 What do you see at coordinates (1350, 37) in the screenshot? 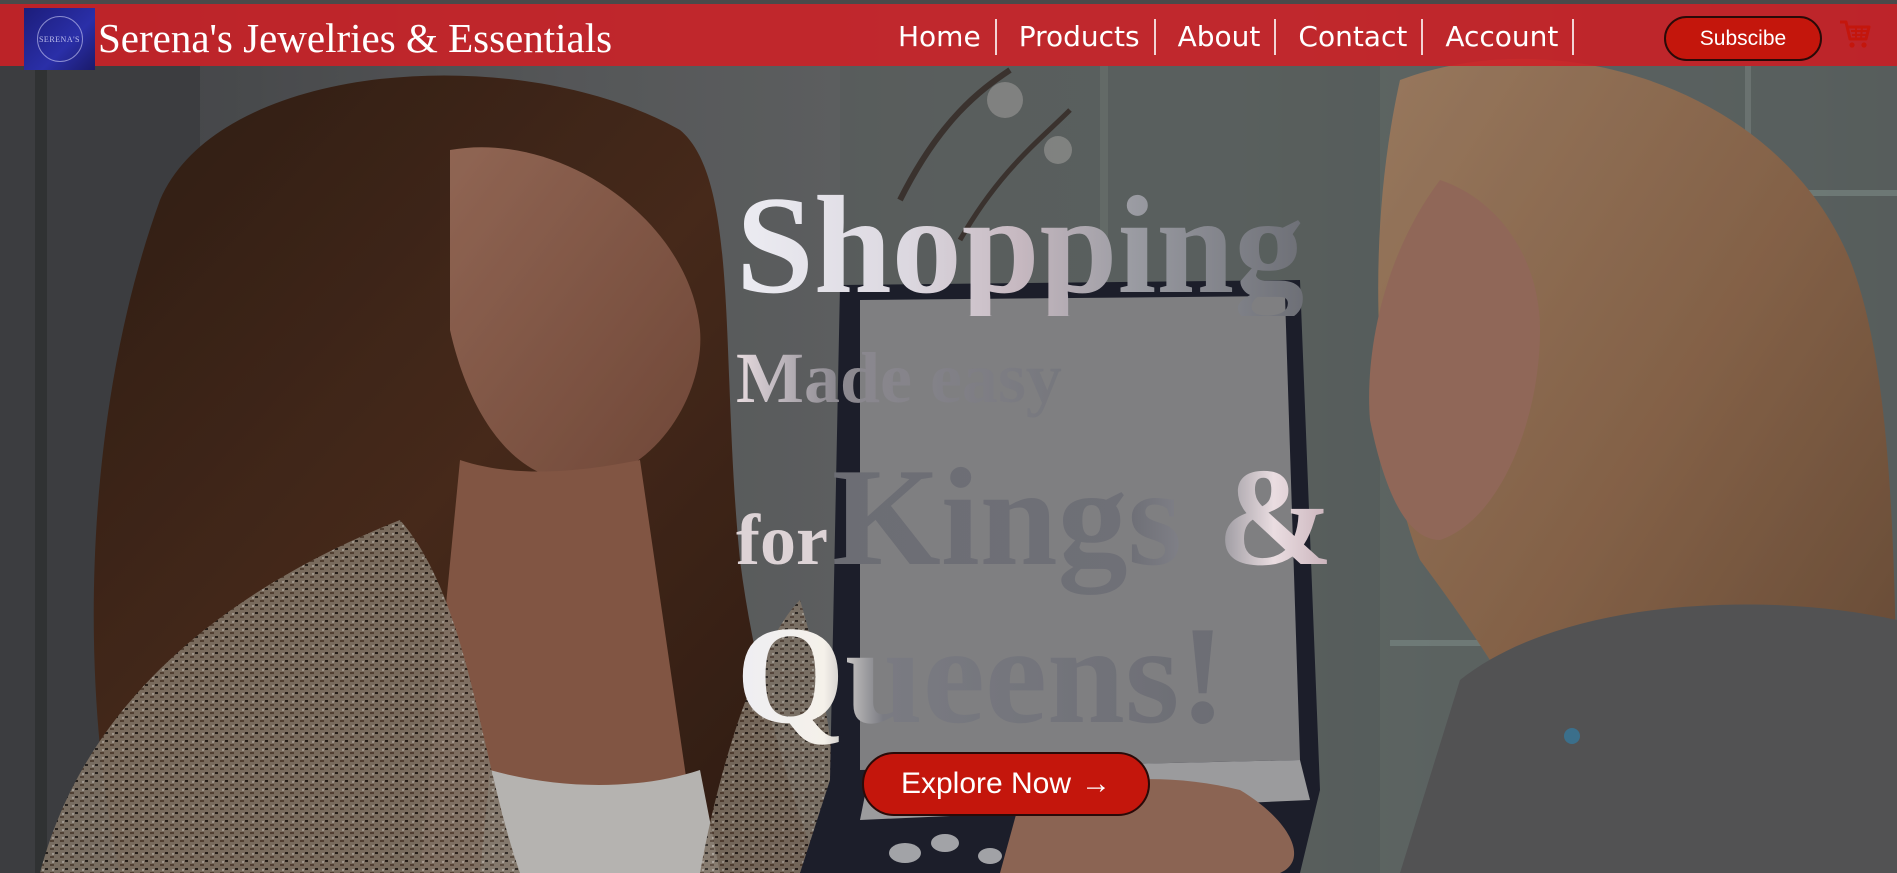
I see `nav-item-contact: Contact` at bounding box center [1350, 37].